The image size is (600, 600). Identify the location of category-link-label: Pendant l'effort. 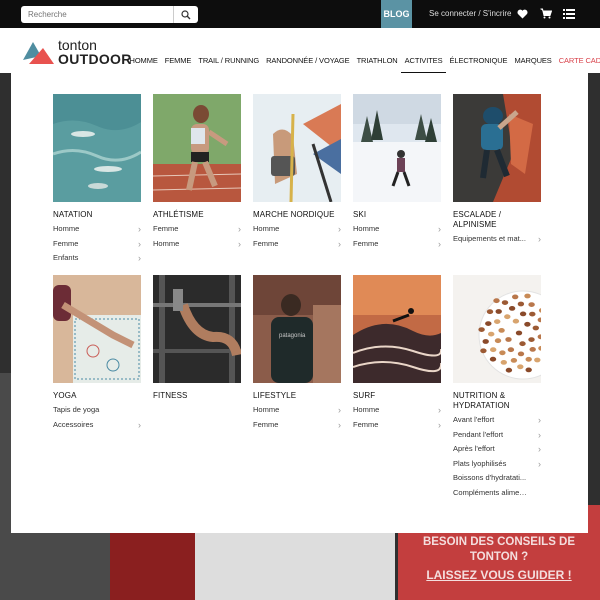
(478, 434).